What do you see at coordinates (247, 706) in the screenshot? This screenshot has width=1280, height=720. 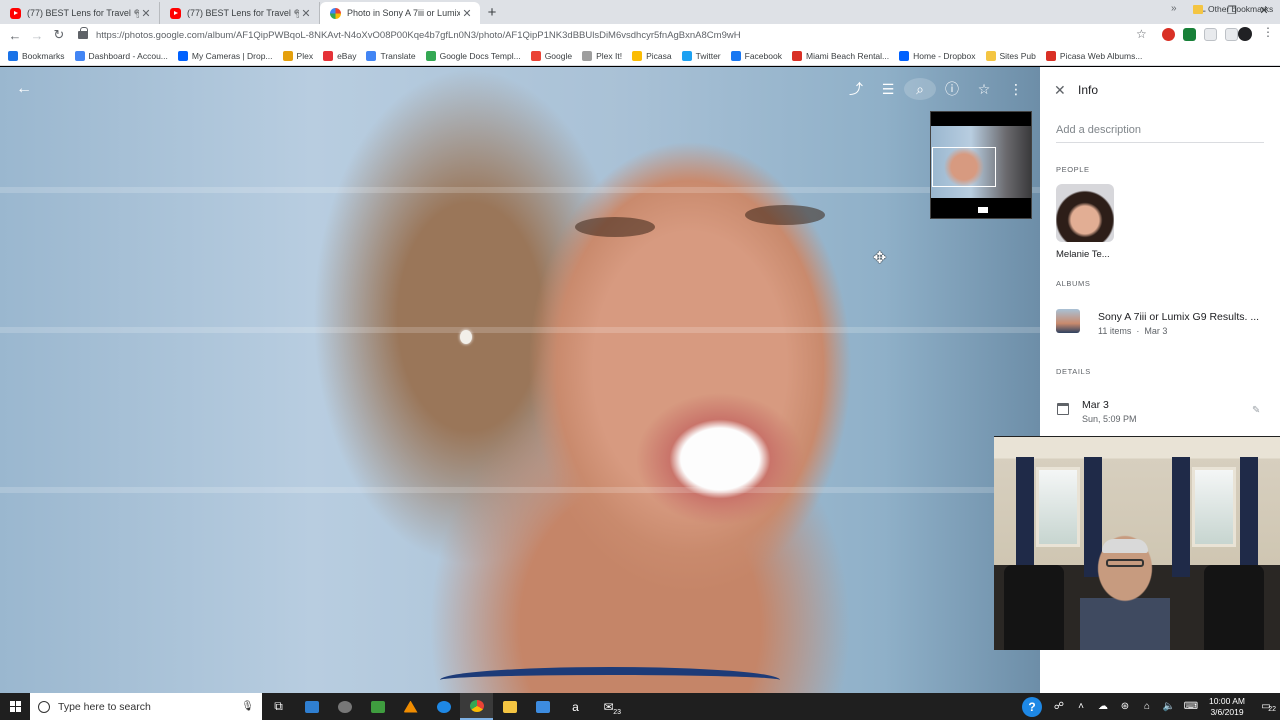 I see `microphone-icon: 🎙` at bounding box center [247, 706].